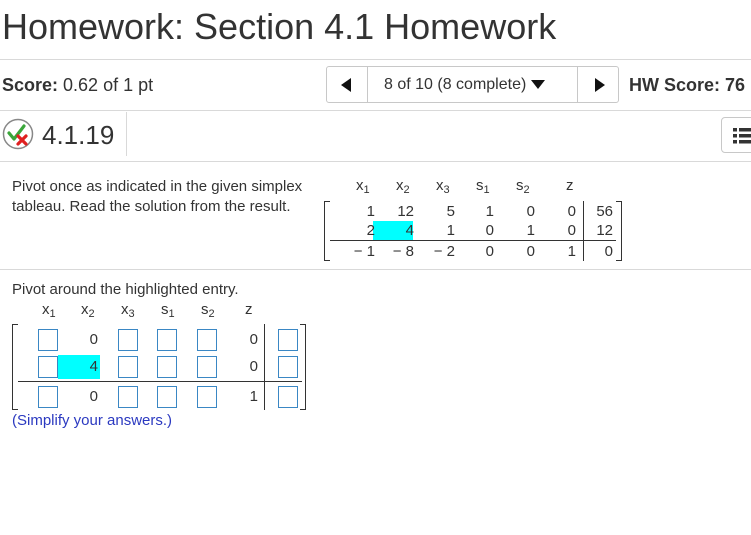  I want to click on answer-fixed-value: 1, so click(253, 396).